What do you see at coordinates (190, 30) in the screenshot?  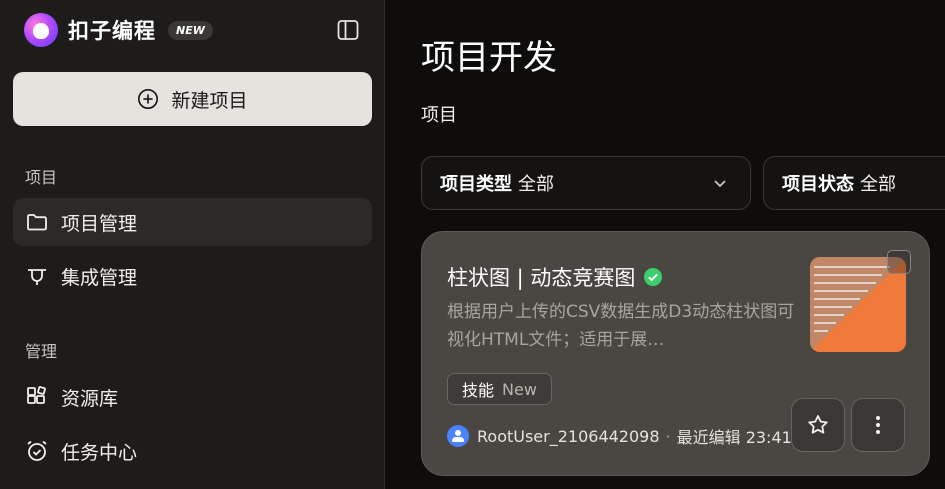 I see `new-badge: NEW` at bounding box center [190, 30].